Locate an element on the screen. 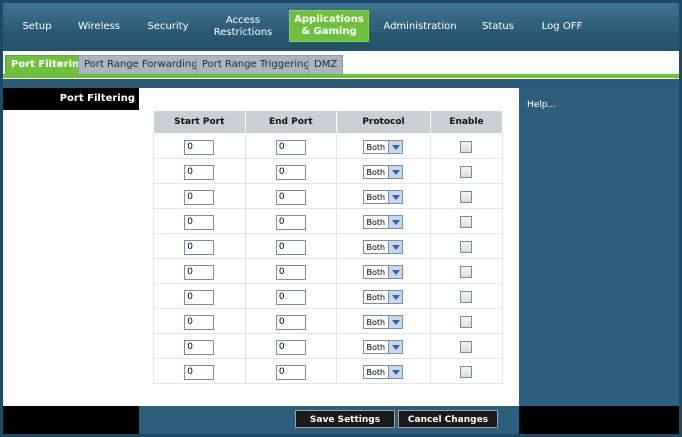 The image size is (682, 437). tab-dmz: DMZ is located at coordinates (326, 65).